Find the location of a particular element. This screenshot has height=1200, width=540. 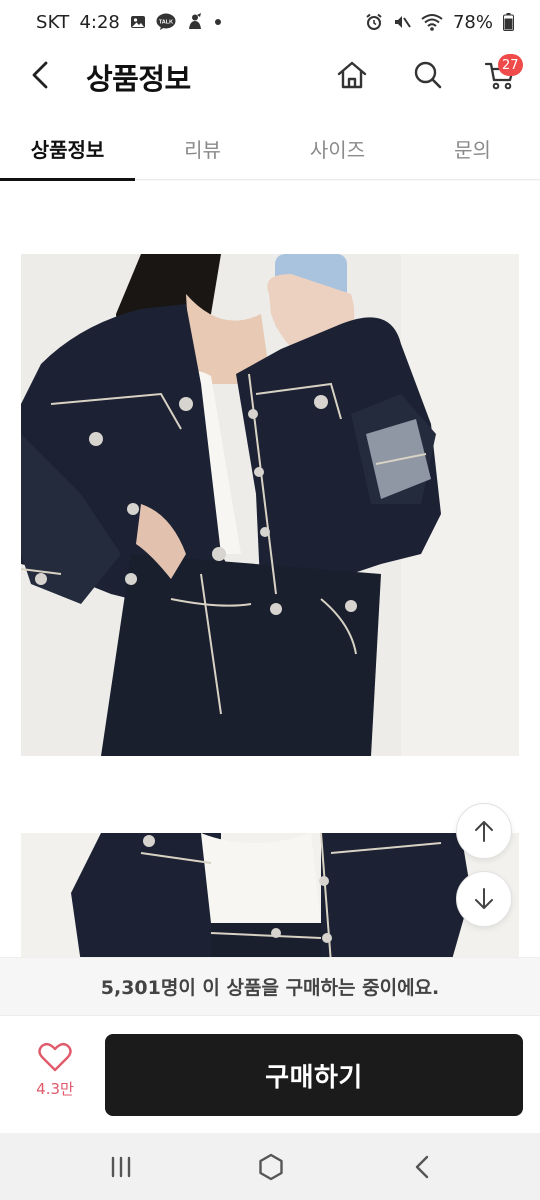

home-button is located at coordinates (352, 75).